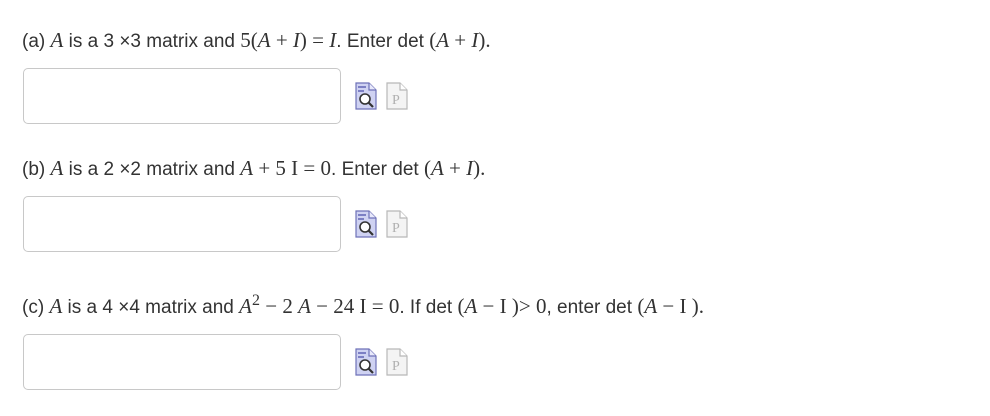 The image size is (990, 416). Describe the element at coordinates (680, 306) in the screenshot. I see `math-expression: − I ).` at that location.